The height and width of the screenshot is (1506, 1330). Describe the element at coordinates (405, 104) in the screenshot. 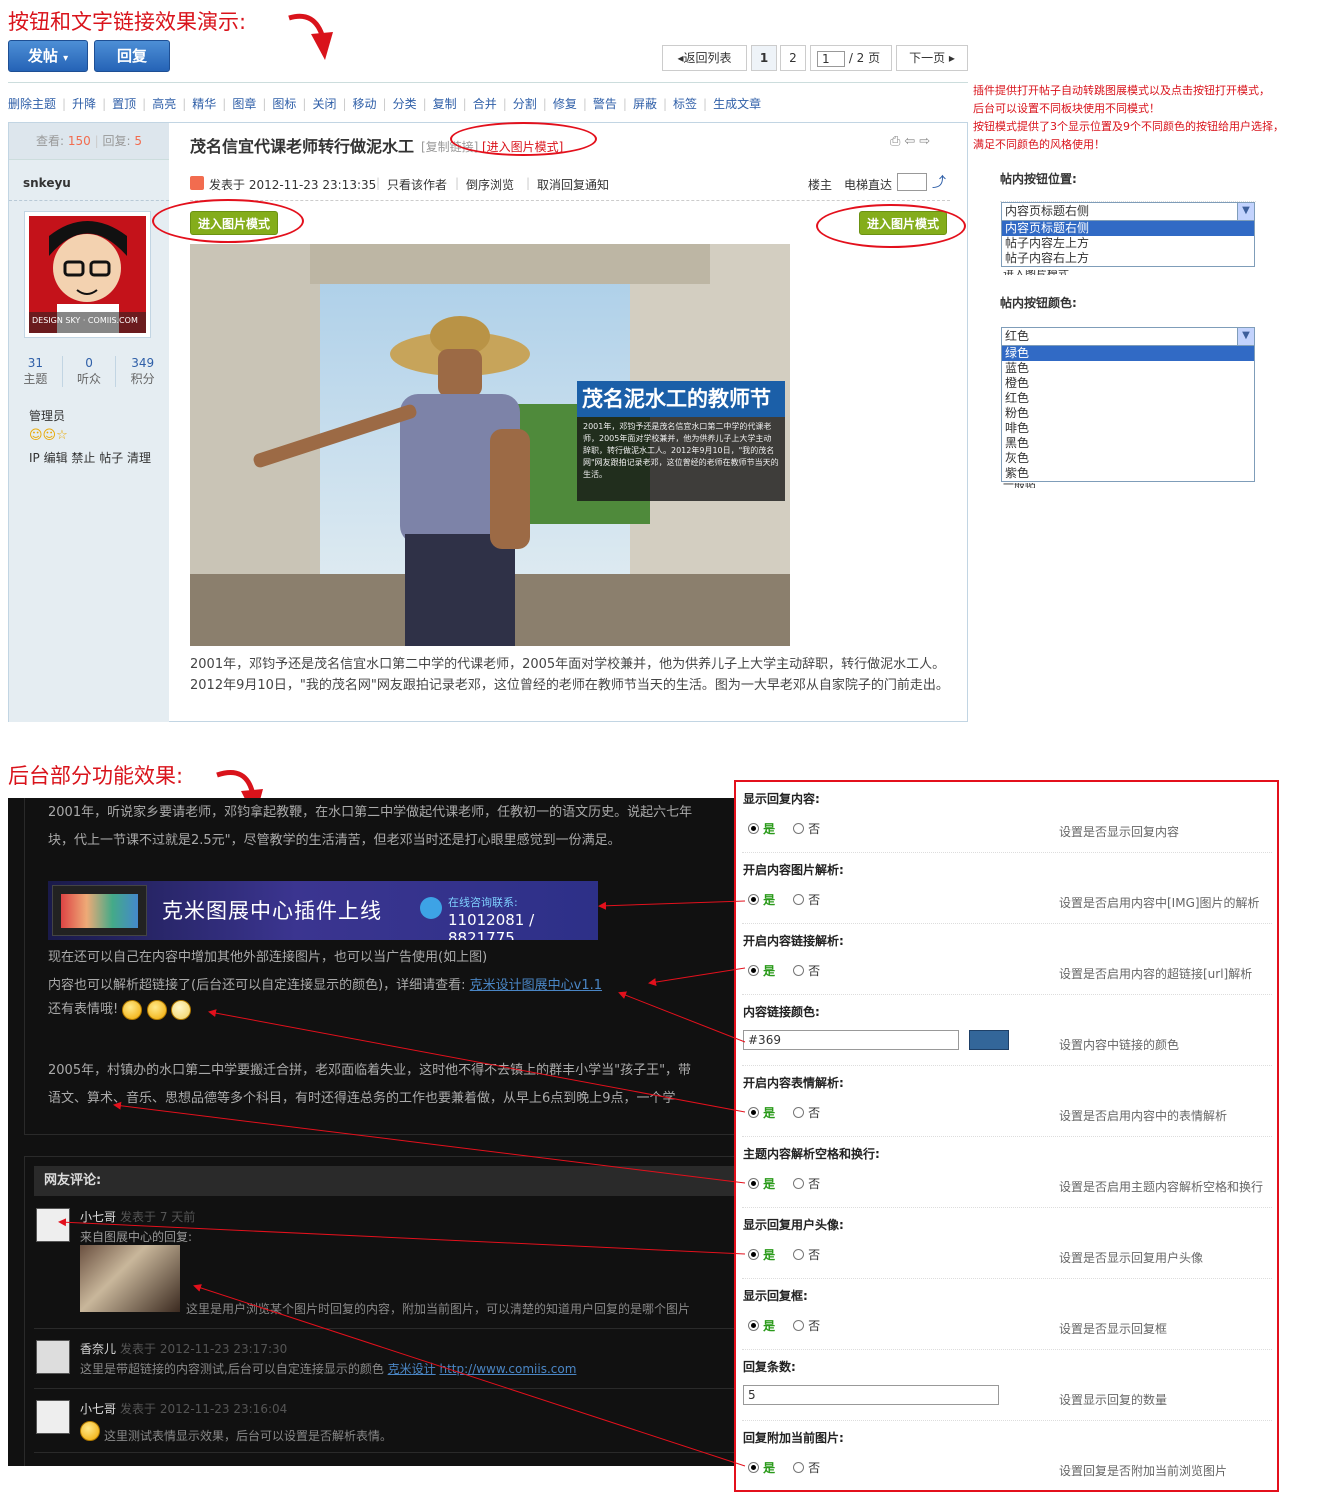

I see `mod-link: 分类` at that location.